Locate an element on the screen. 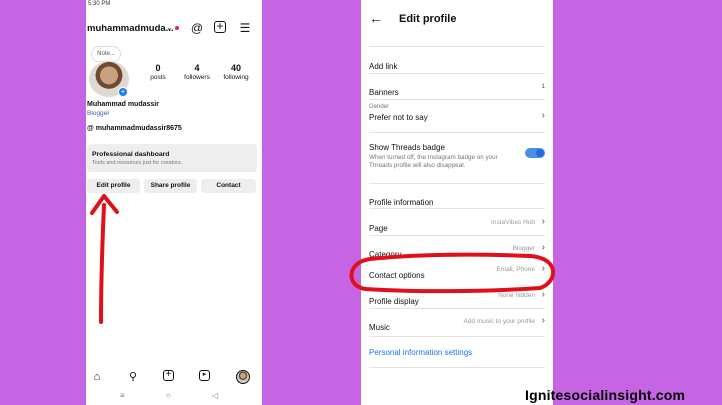  category-row: Category Blogger › is located at coordinates (457, 252).